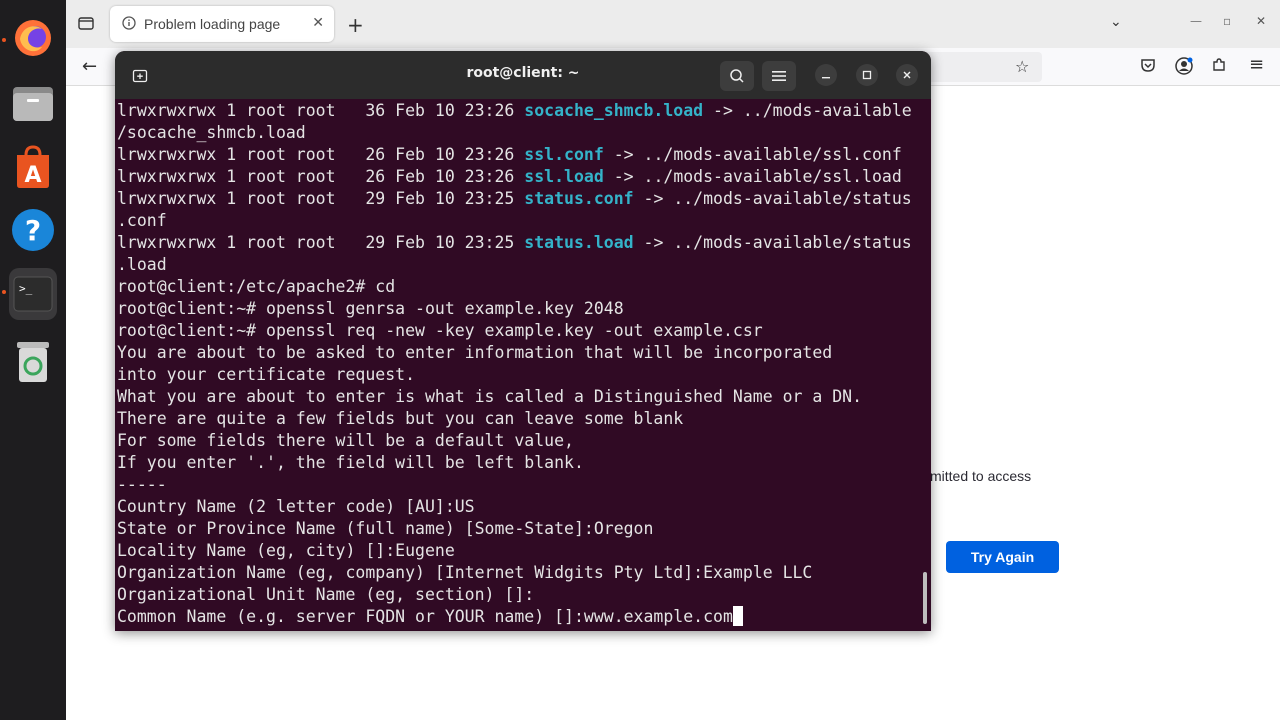 This screenshot has height=720, width=1280. Describe the element at coordinates (1261, 21) in the screenshot. I see `window-close-icon: ✕` at that location.